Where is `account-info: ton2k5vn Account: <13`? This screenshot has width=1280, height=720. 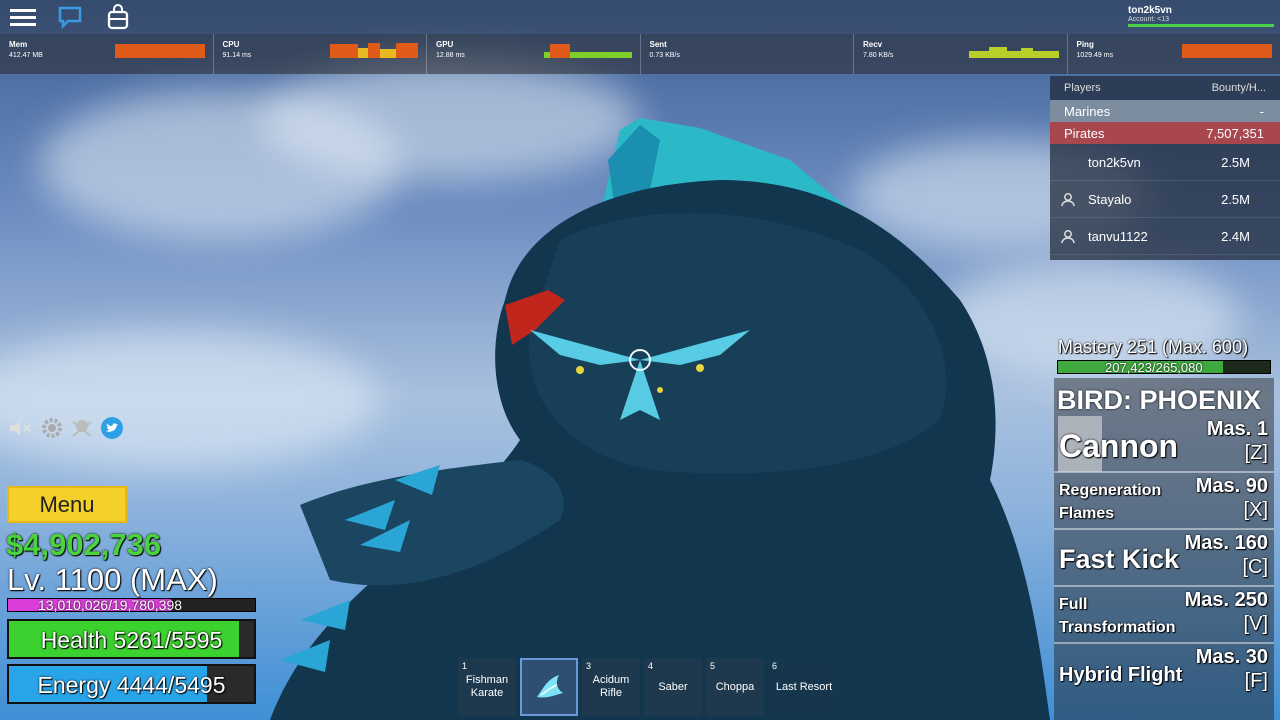 account-info: ton2k5vn Account: <13 is located at coordinates (1201, 16).